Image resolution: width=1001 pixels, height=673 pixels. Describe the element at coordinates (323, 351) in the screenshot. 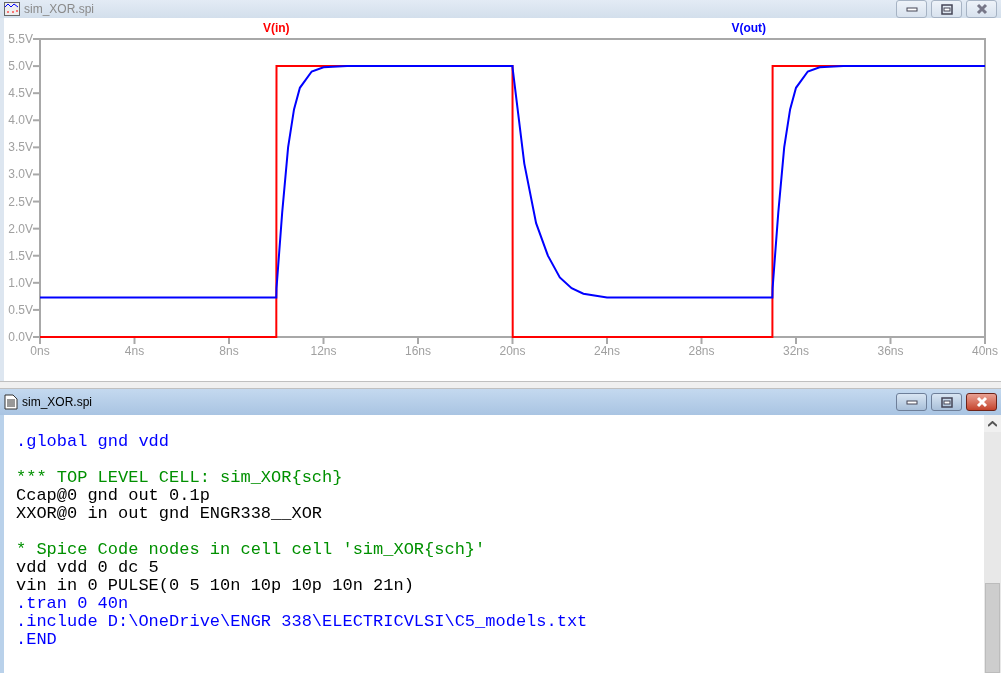

I see `x-axis-label: 12ns` at that location.